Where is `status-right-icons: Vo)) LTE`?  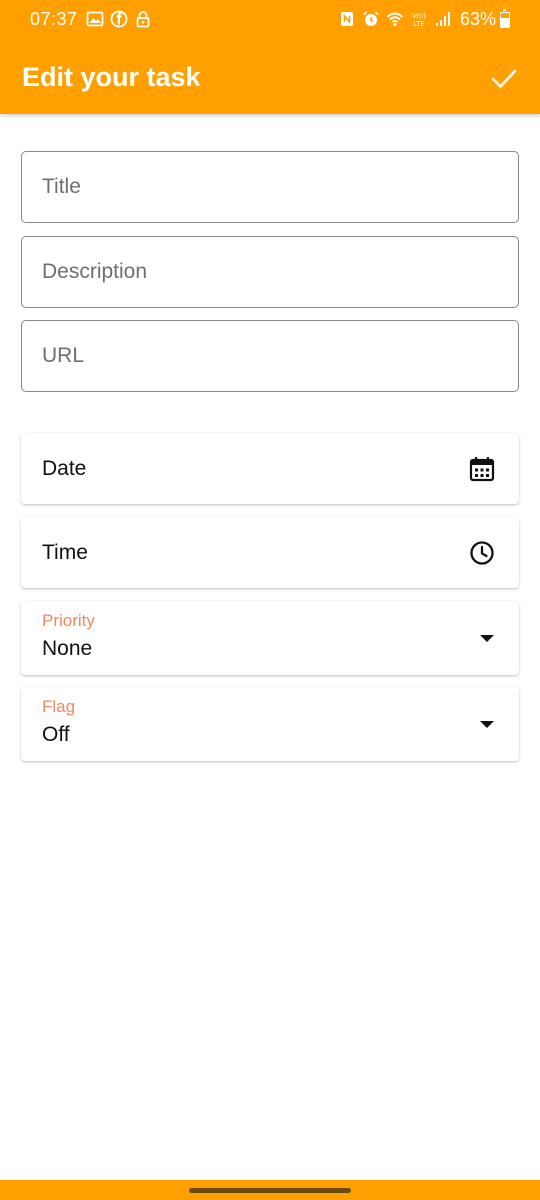
status-right-icons: Vo)) LTE is located at coordinates (395, 19).